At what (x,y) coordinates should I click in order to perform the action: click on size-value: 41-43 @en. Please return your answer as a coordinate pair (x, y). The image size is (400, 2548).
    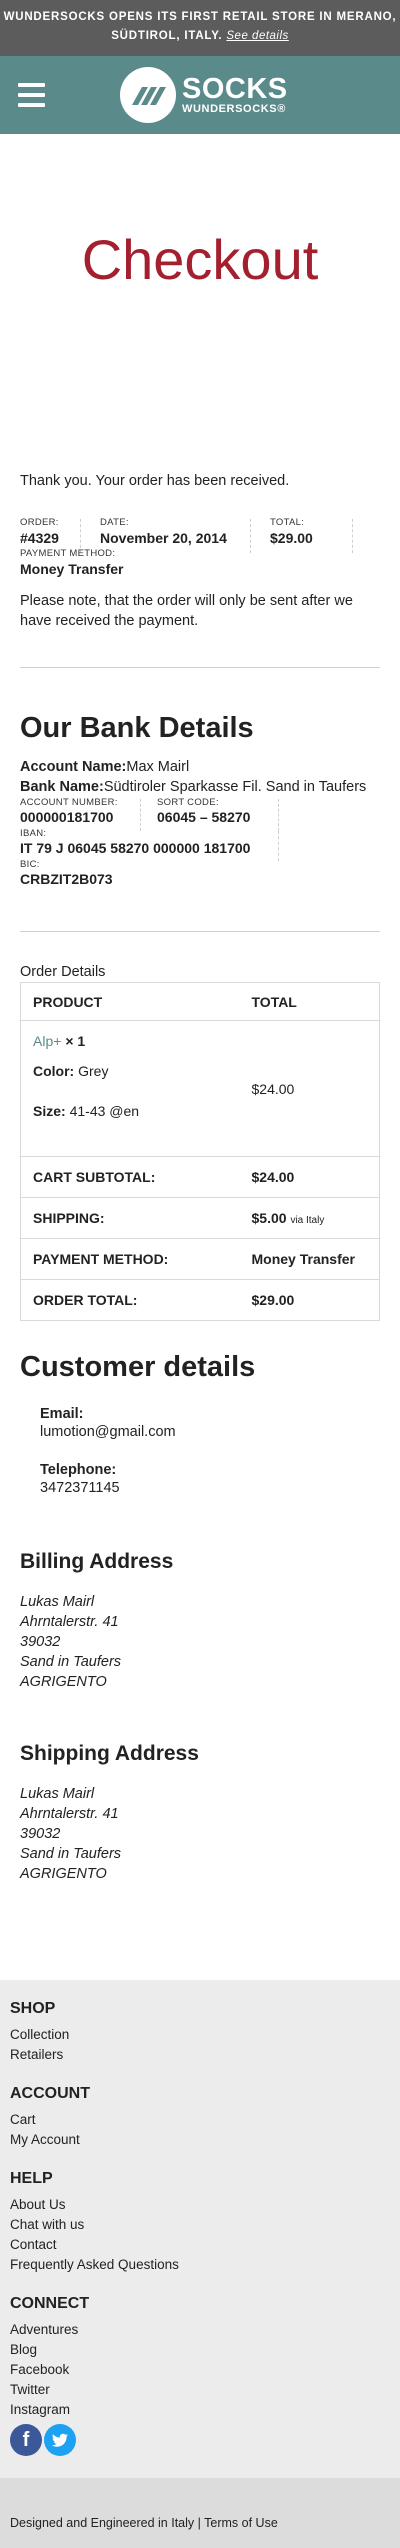
    Looking at the image, I should click on (104, 1111).